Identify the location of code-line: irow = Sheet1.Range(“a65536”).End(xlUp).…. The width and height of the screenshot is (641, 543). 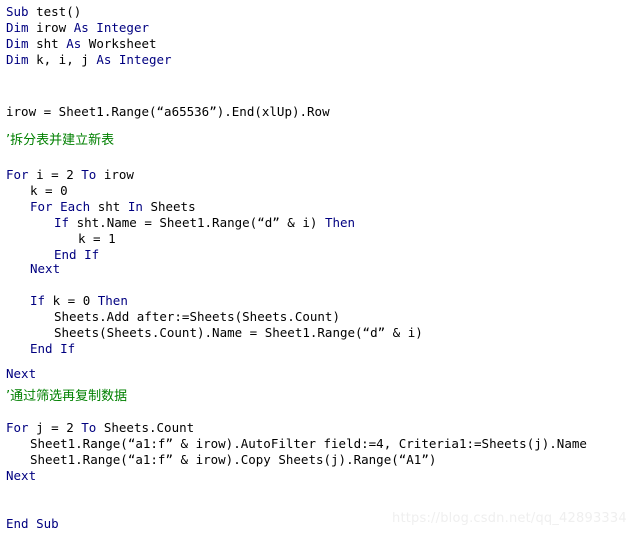
(168, 112).